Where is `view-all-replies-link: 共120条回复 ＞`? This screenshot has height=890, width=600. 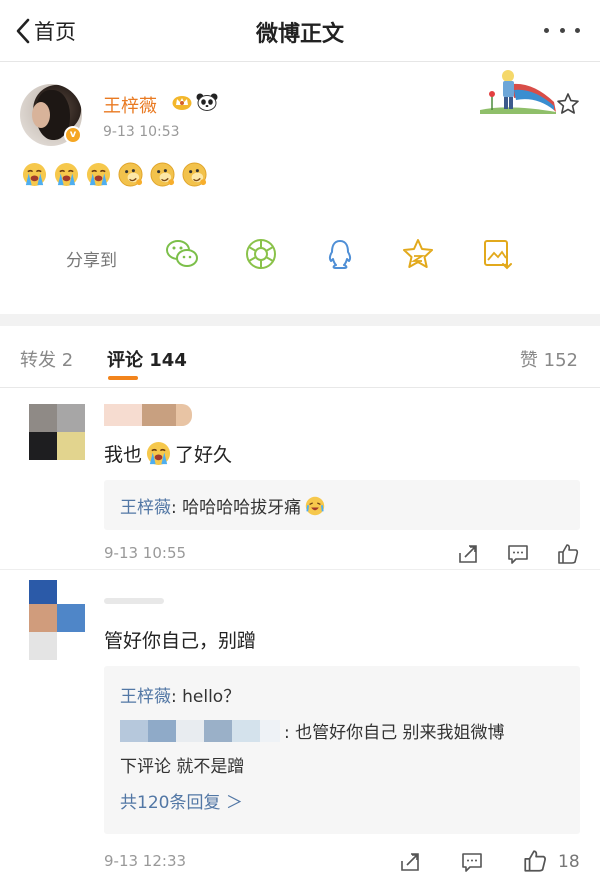 view-all-replies-link: 共120条回复 ＞ is located at coordinates (181, 800).